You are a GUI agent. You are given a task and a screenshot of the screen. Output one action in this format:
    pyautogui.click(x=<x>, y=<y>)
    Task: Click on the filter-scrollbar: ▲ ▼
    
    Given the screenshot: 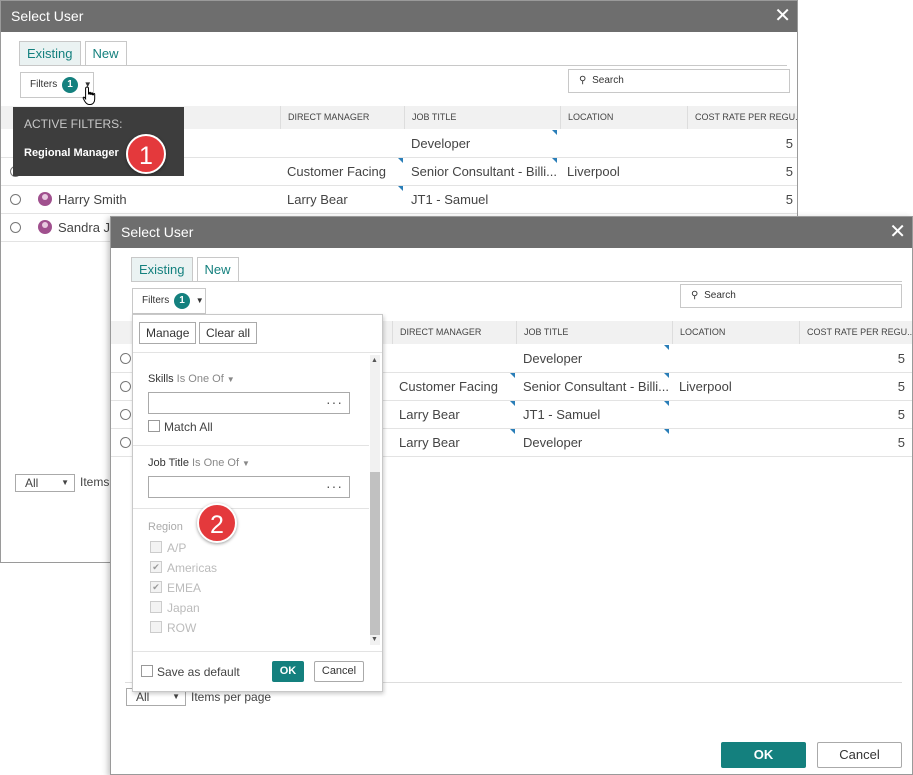 What is the action you would take?
    pyautogui.click(x=375, y=500)
    